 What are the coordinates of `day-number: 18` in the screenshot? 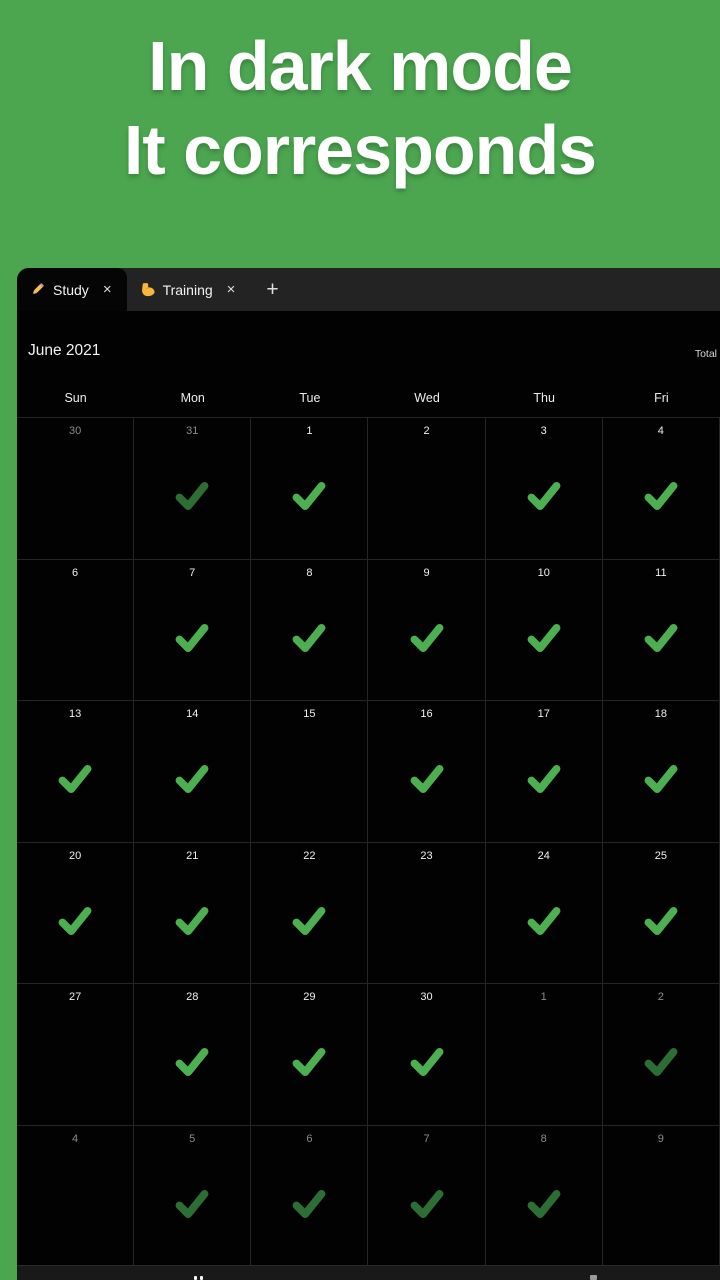 It's located at (660, 714).